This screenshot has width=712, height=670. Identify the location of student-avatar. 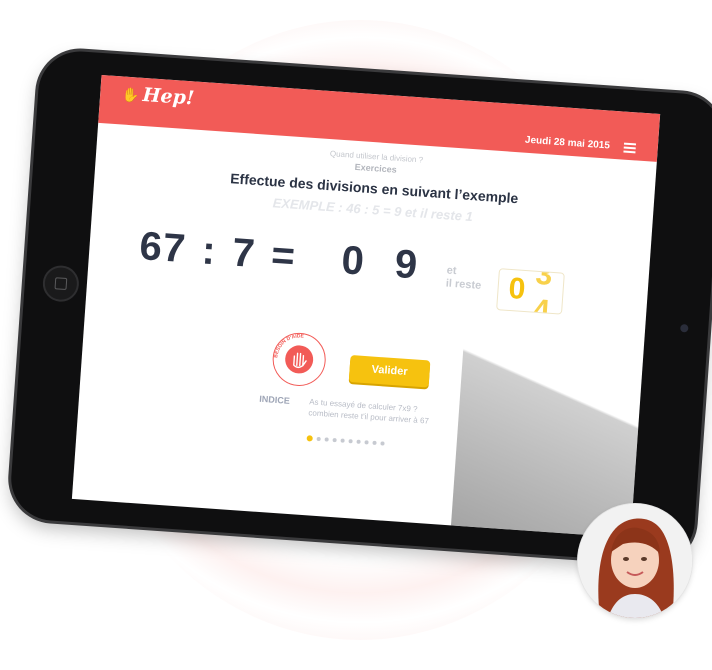
(635, 561).